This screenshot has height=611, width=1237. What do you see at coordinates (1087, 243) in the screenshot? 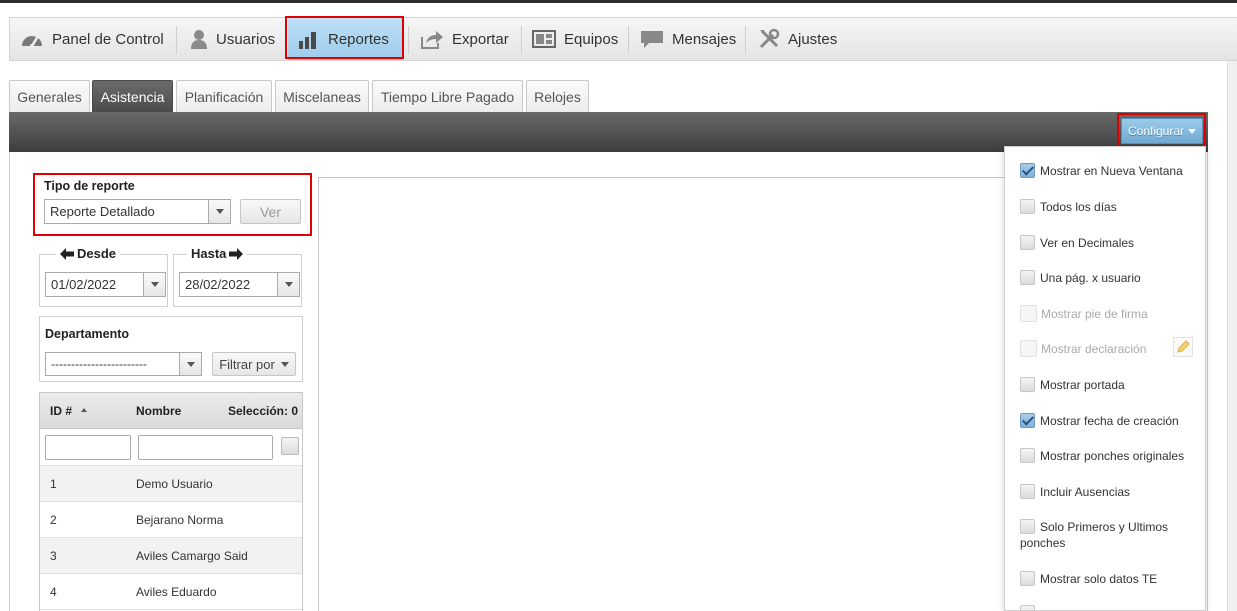
I see `menu-item-label: Ver en Decimales` at bounding box center [1087, 243].